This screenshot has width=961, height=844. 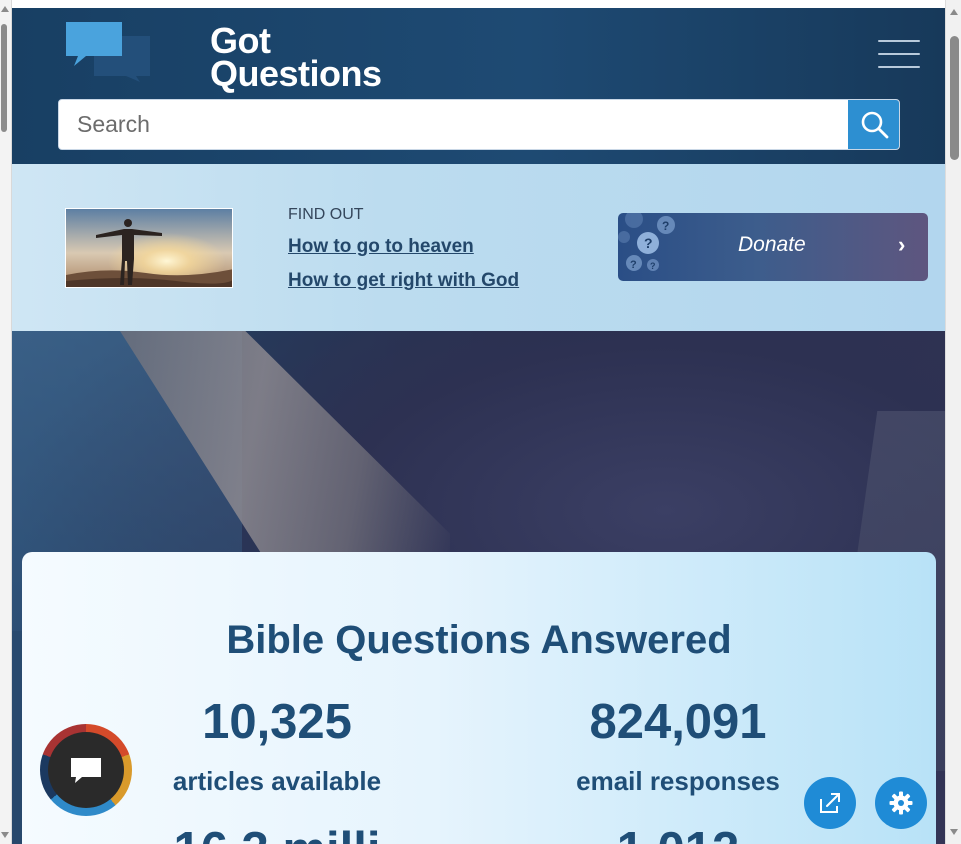 What do you see at coordinates (277, 781) in the screenshot?
I see `stat-articles-label: articles available` at bounding box center [277, 781].